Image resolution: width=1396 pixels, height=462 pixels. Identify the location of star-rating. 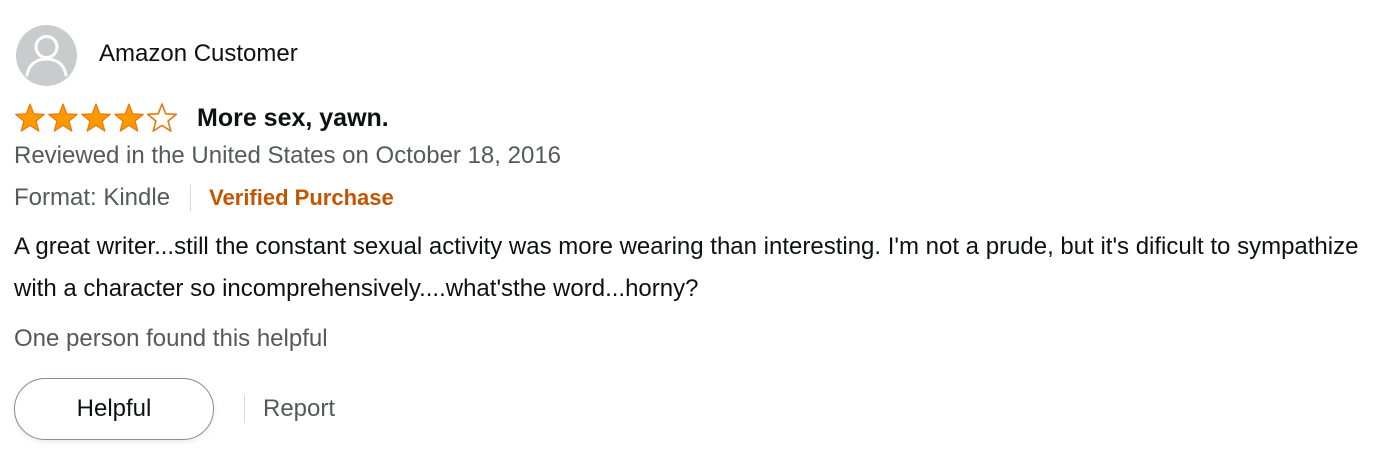
(96, 118).